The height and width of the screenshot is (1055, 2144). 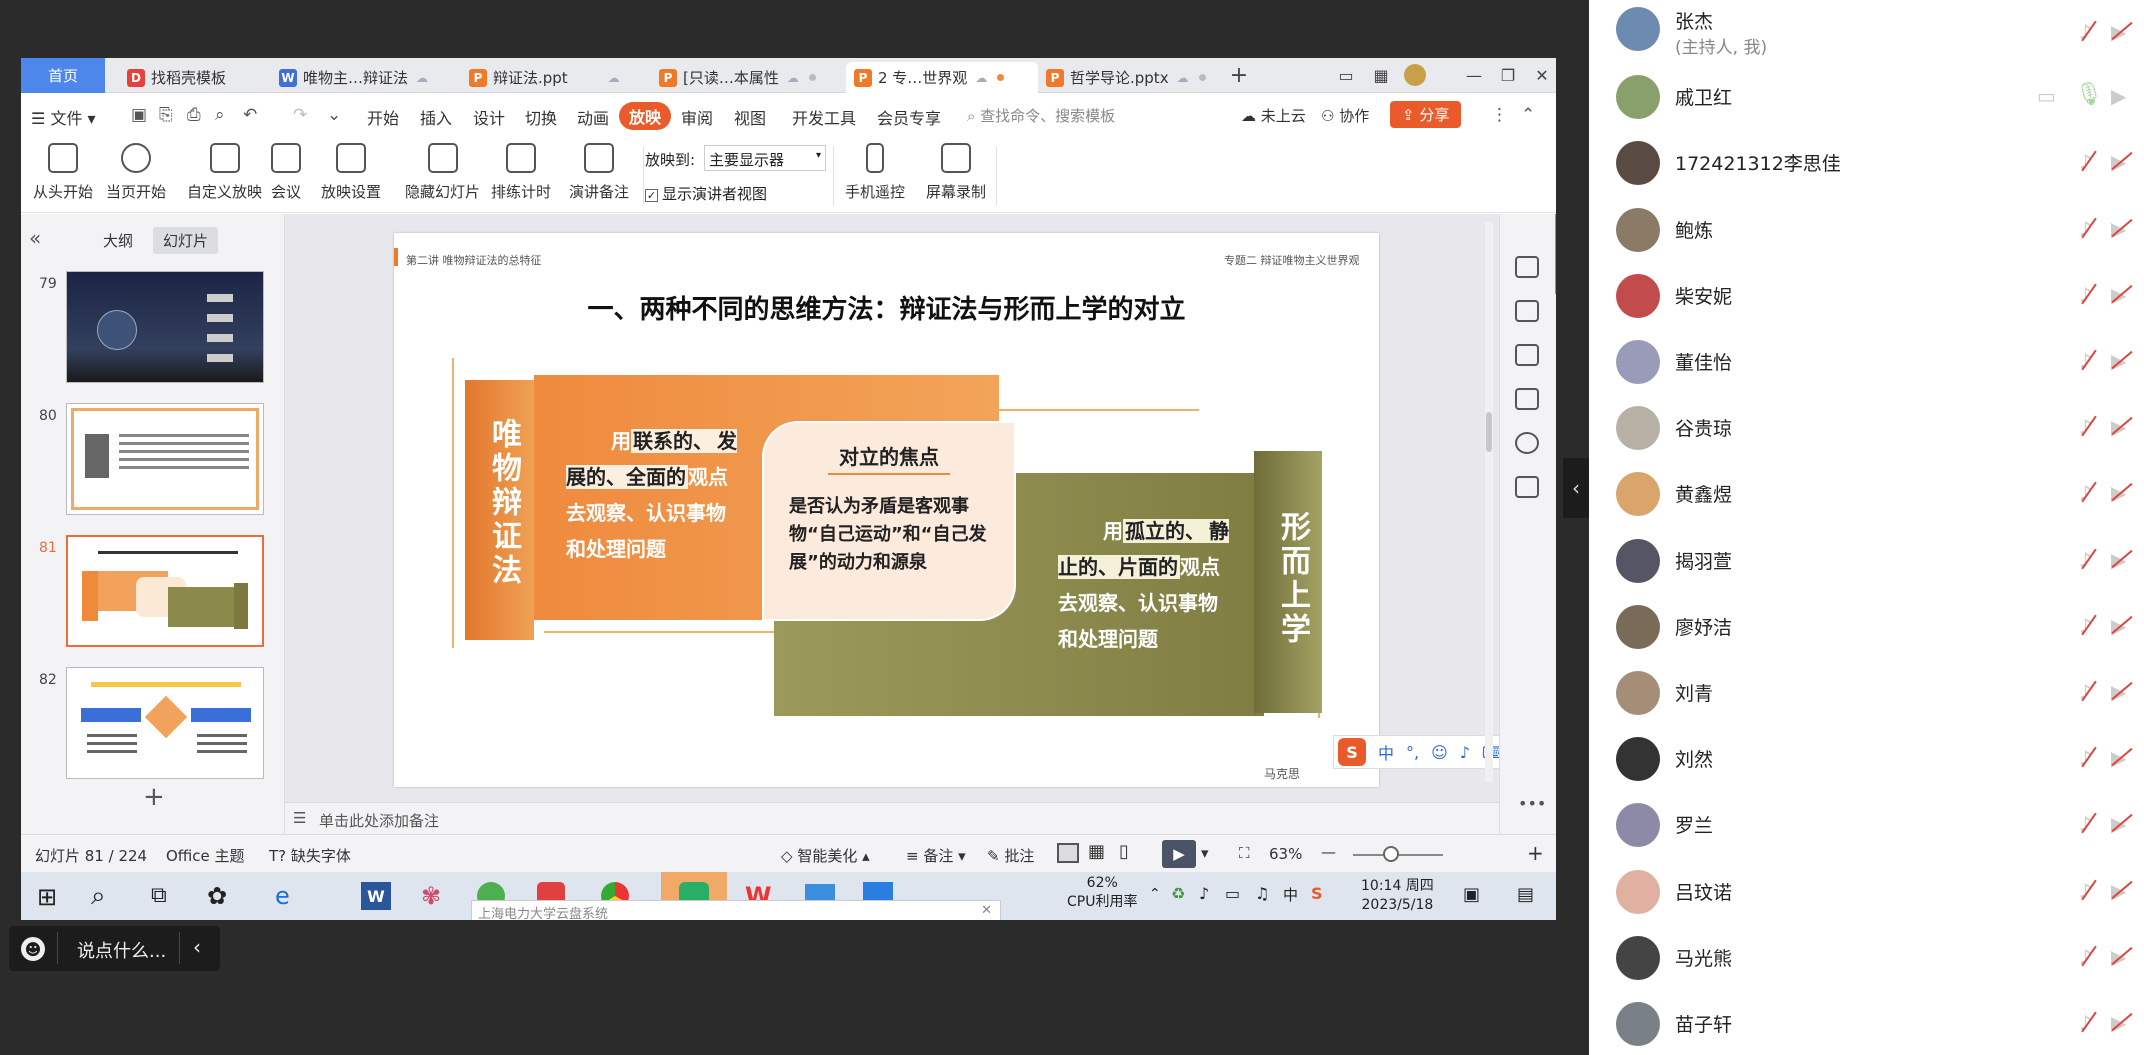 What do you see at coordinates (286, 172) in the screenshot?
I see `meeting-button: 会议` at bounding box center [286, 172].